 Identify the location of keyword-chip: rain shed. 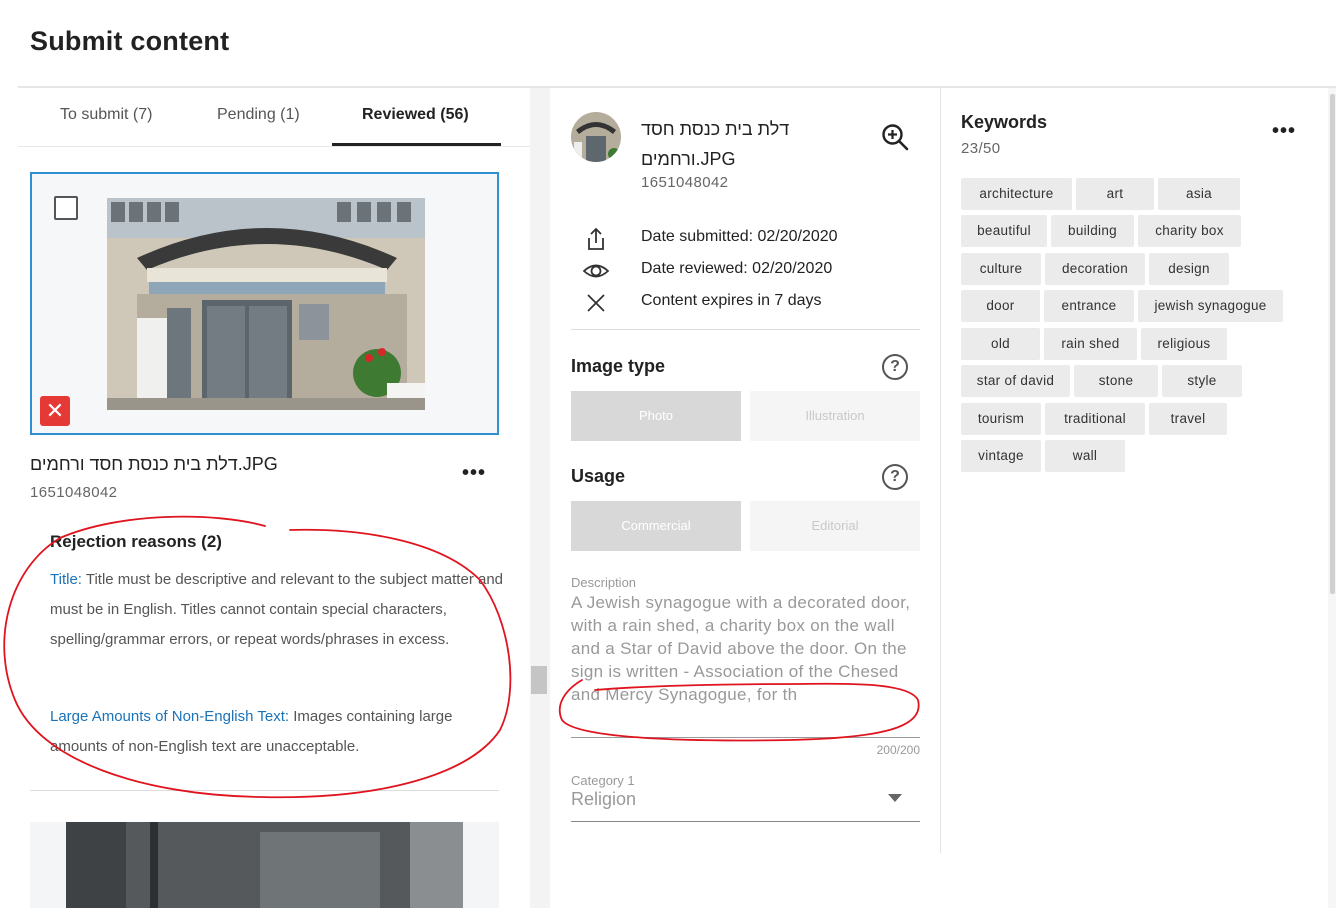
(1090, 344).